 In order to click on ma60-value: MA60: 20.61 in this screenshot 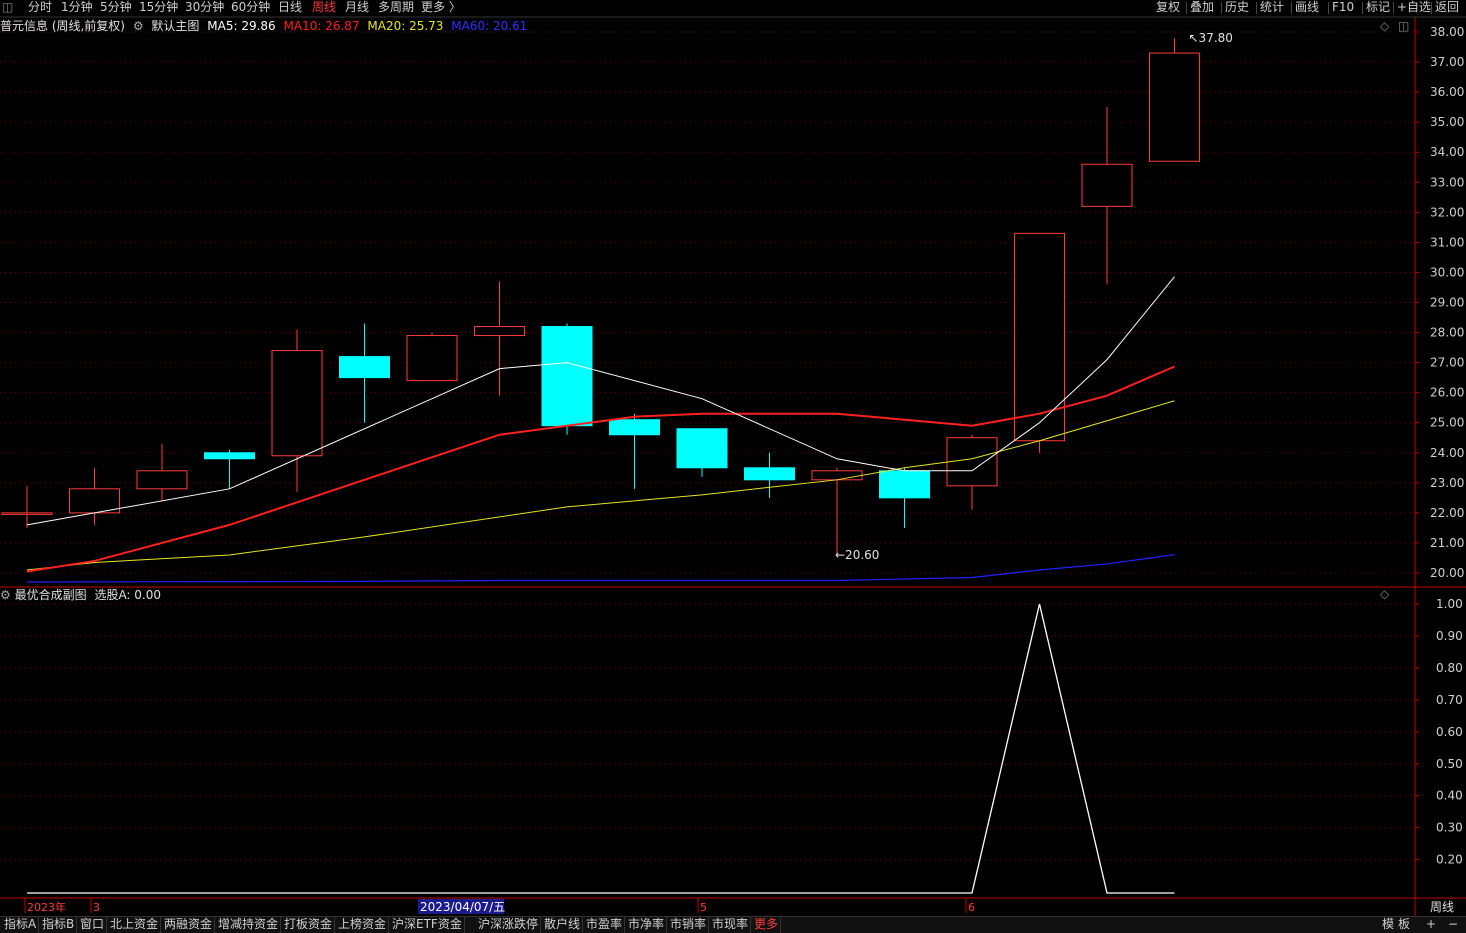, I will do `click(489, 26)`.